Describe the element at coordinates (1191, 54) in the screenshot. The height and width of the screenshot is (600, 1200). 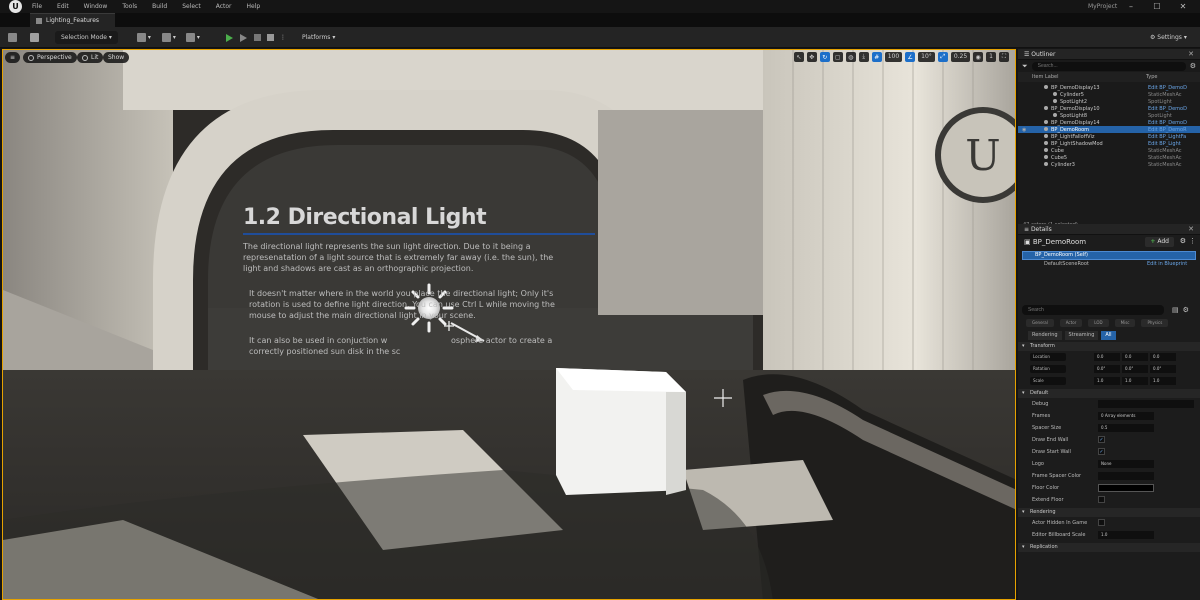
I see `outliner-close-icon: ✕` at that location.